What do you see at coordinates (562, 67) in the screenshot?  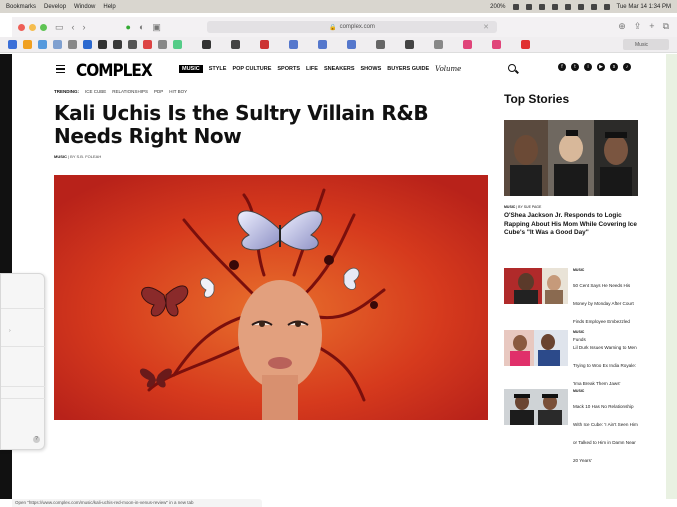 I see `facebook-icon: f` at bounding box center [562, 67].